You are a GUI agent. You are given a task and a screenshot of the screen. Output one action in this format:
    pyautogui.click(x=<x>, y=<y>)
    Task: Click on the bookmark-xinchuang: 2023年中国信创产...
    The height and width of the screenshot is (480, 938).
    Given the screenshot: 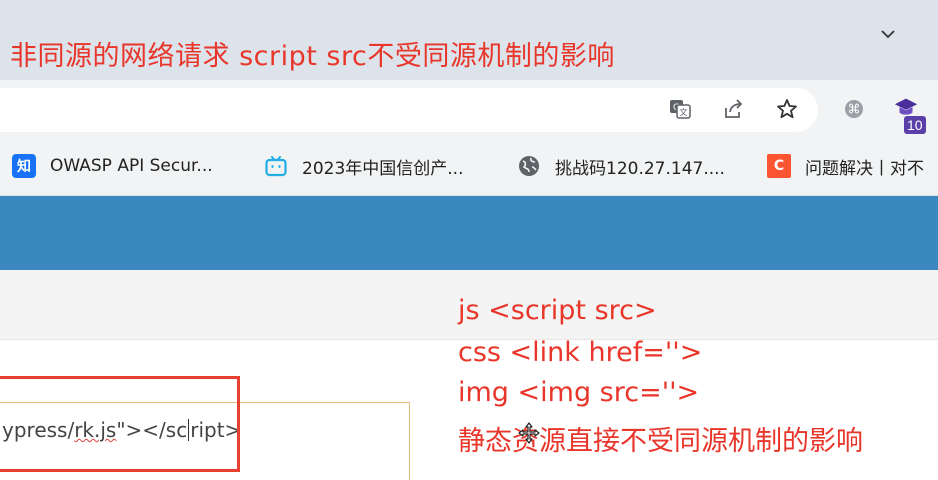 What is the action you would take?
    pyautogui.click(x=363, y=166)
    